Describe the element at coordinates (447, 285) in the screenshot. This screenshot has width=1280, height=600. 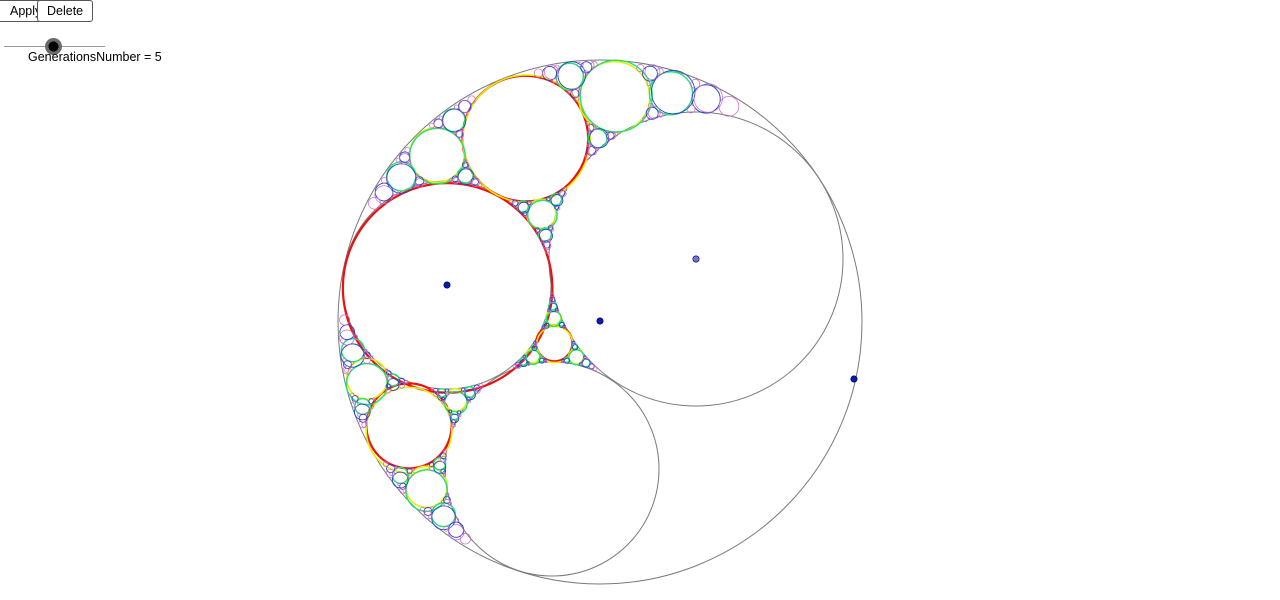
I see `control-point-left` at that location.